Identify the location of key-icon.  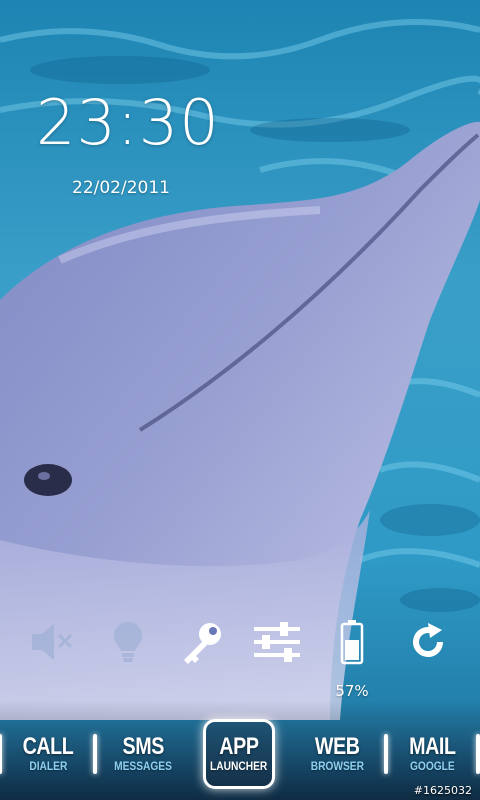
(202, 643).